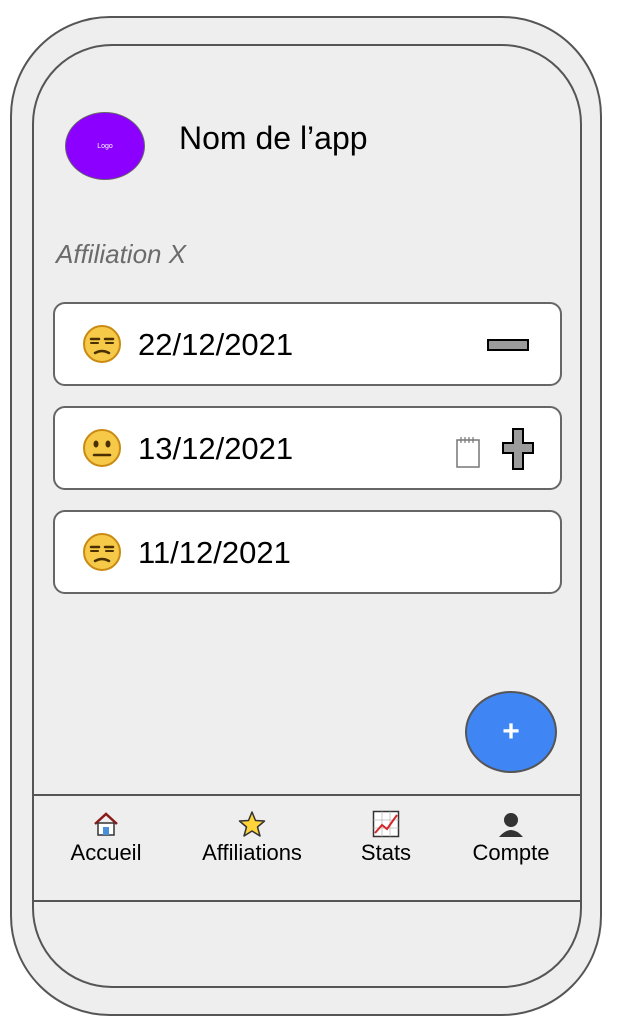 Image resolution: width=620 pixels, height=1030 pixels. I want to click on entry-card: 11/12/2021, so click(307, 552).